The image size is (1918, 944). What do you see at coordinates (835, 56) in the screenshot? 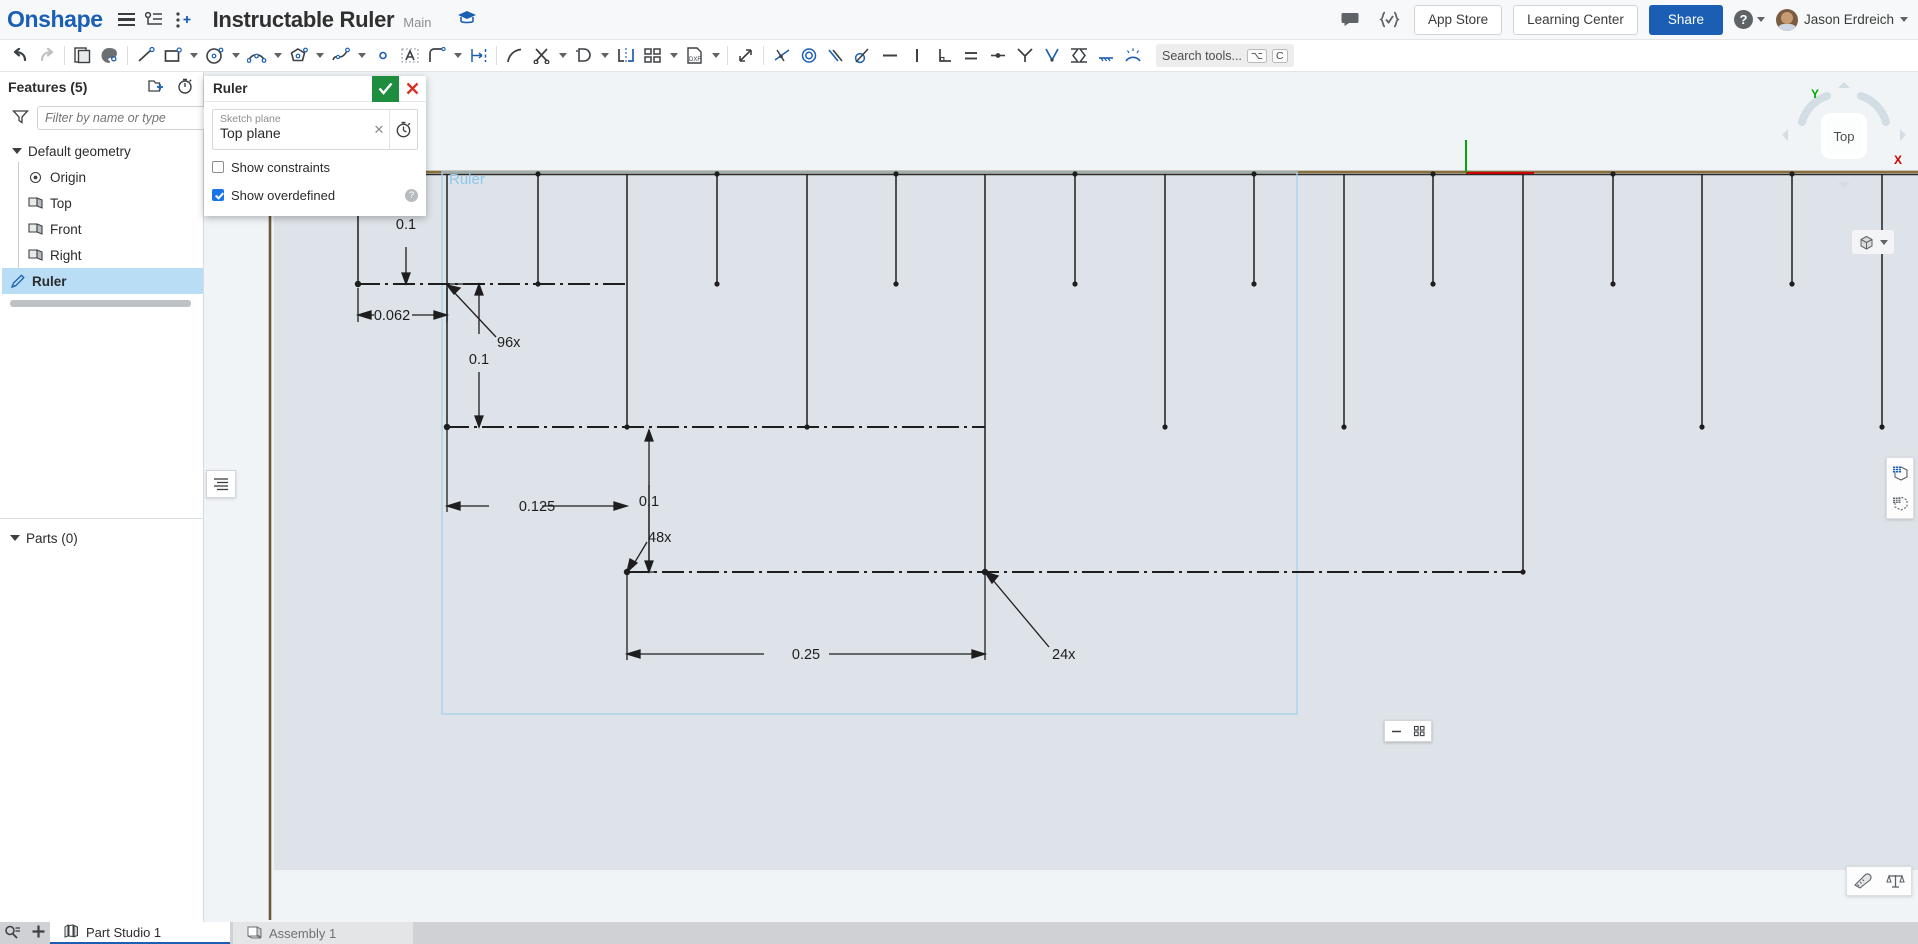
I see `parallel-icon` at bounding box center [835, 56].